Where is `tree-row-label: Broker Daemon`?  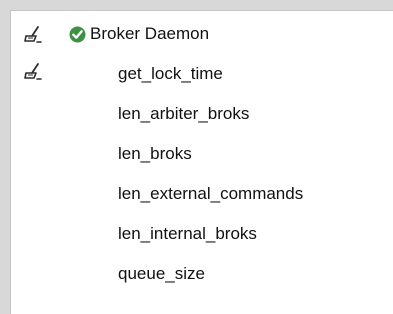 tree-row-label: Broker Daemon is located at coordinates (150, 33).